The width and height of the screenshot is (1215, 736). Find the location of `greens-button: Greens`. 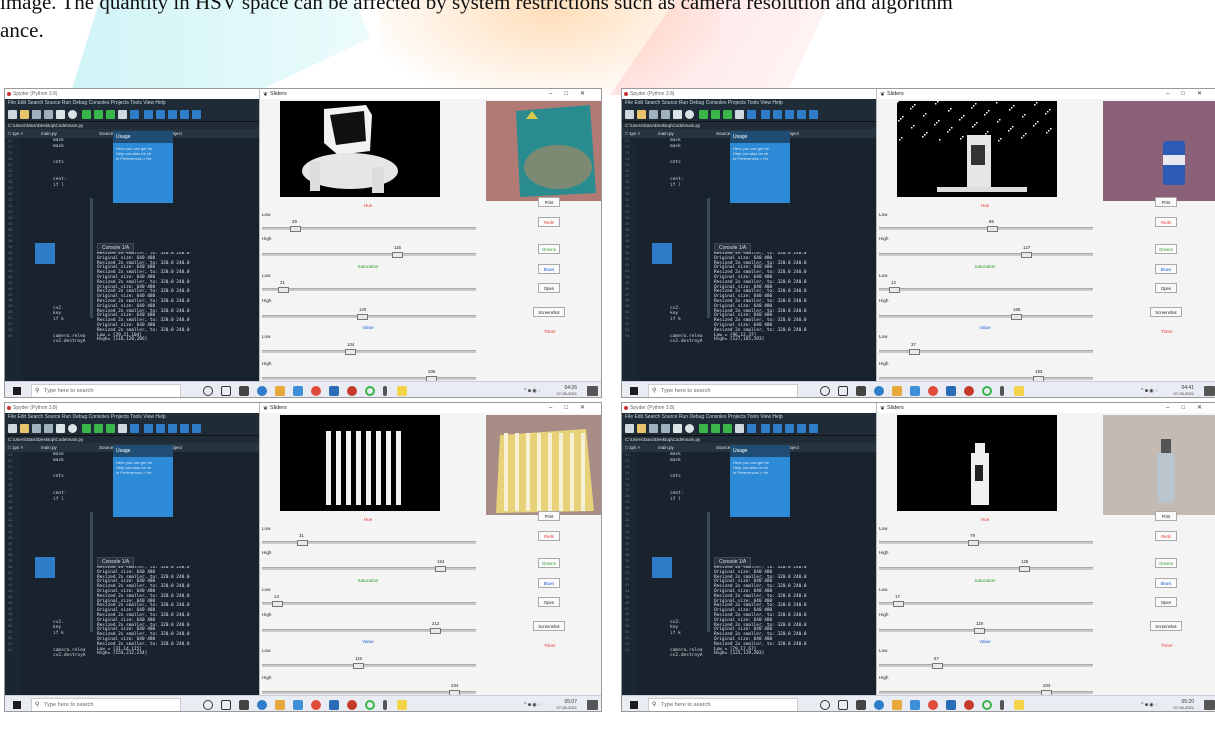

greens-button: Greens is located at coordinates (549, 249).